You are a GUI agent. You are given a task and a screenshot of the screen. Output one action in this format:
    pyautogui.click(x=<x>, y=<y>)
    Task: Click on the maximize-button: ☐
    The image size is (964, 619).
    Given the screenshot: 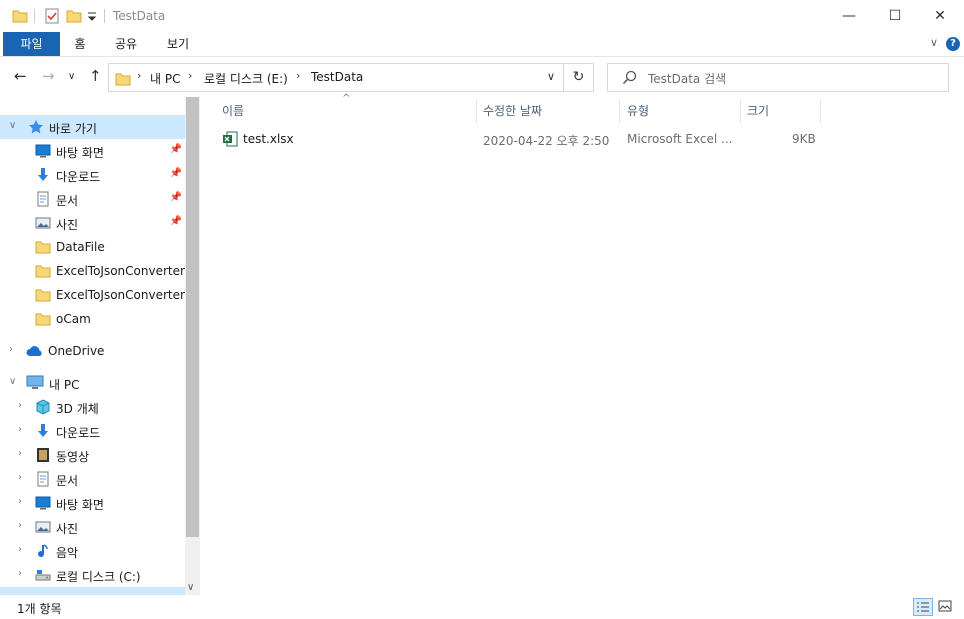 What is the action you would take?
    pyautogui.click(x=895, y=16)
    